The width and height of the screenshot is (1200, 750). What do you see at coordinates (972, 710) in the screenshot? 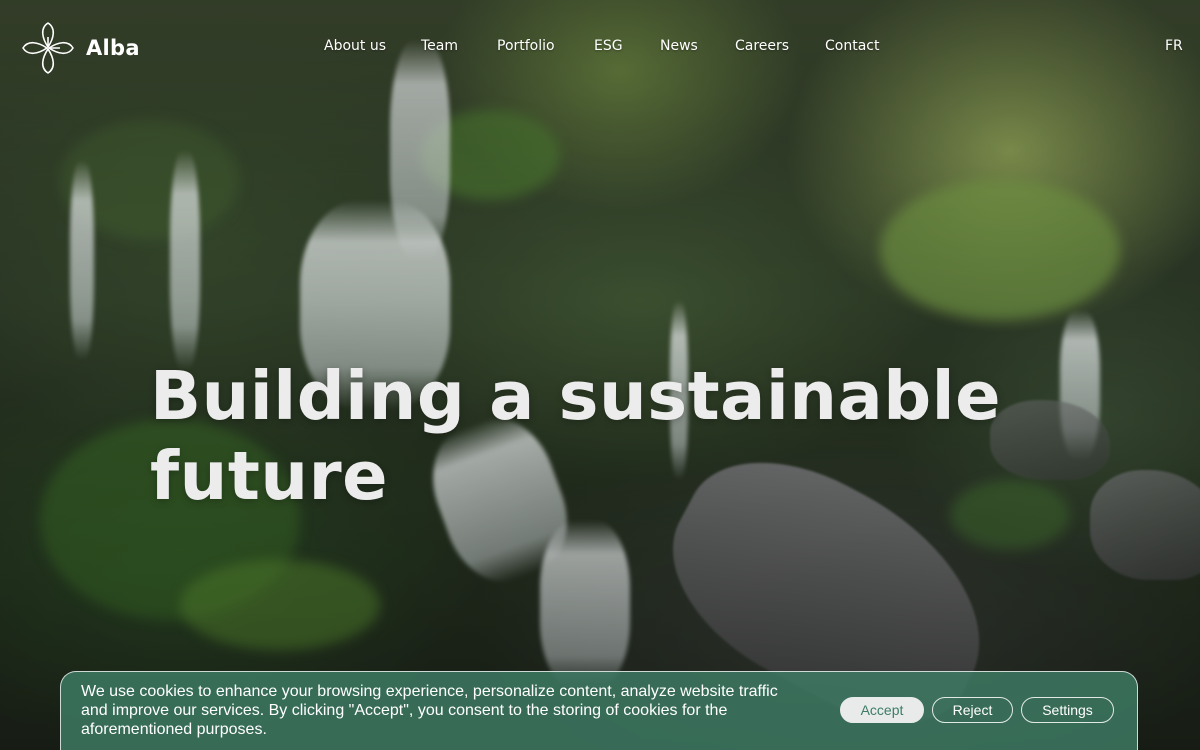
I see `reject-cookies-button: Reject` at bounding box center [972, 710].